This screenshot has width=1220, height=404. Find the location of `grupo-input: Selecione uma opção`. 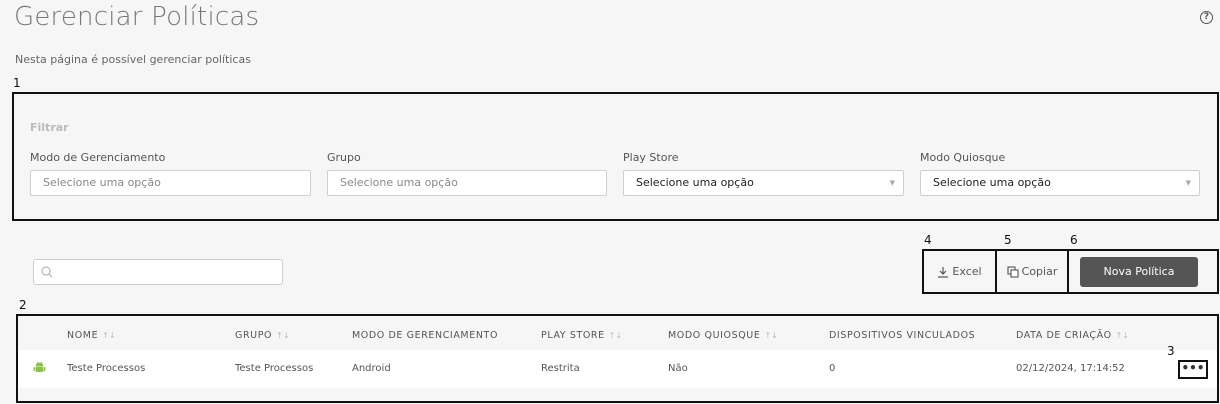

grupo-input: Selecione uma opção is located at coordinates (467, 183).